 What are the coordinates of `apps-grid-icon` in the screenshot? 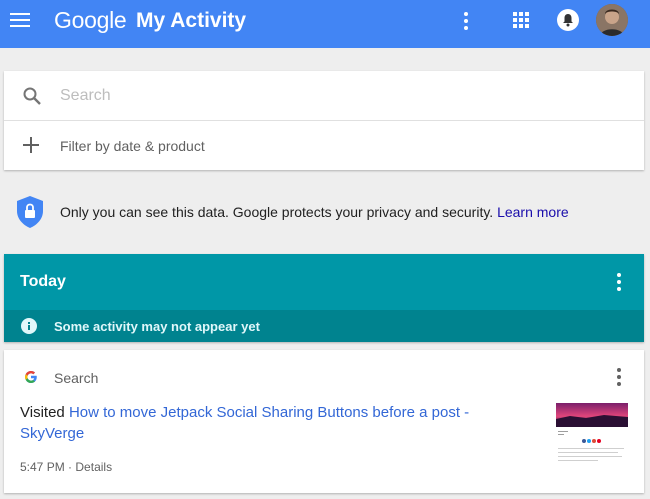 It's located at (521, 20).